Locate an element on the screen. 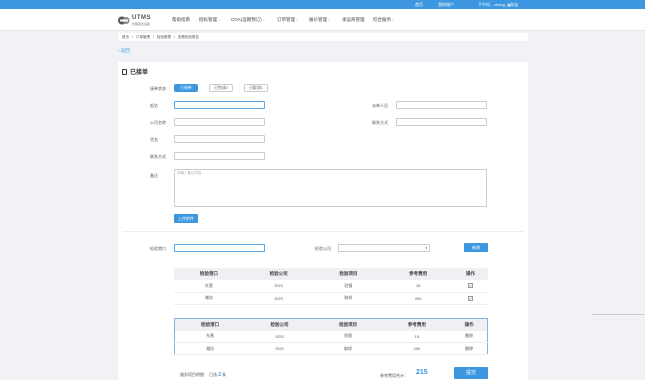 This screenshot has height=380, width=645. nav-services: 综合服务⌵ is located at coordinates (383, 20).